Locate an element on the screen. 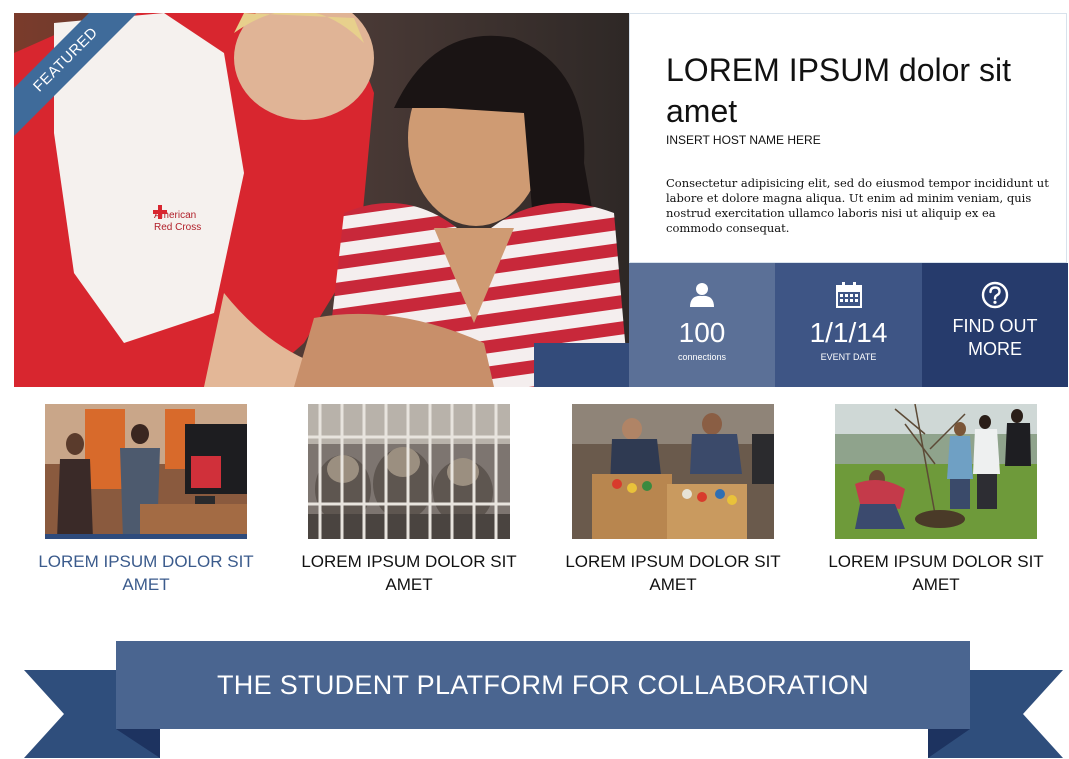 This screenshot has height=759, width=1069. card-4: LOREM IPSUM DOLOR SIT AMET is located at coordinates (936, 500).